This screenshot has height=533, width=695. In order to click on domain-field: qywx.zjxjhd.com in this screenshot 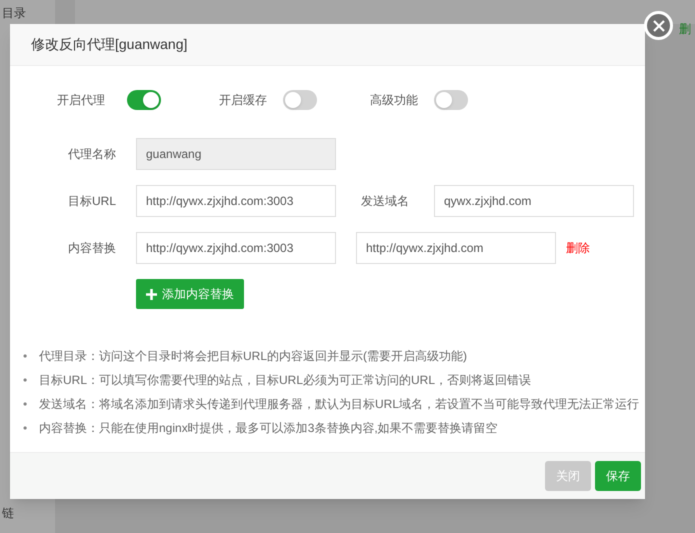, I will do `click(534, 201)`.